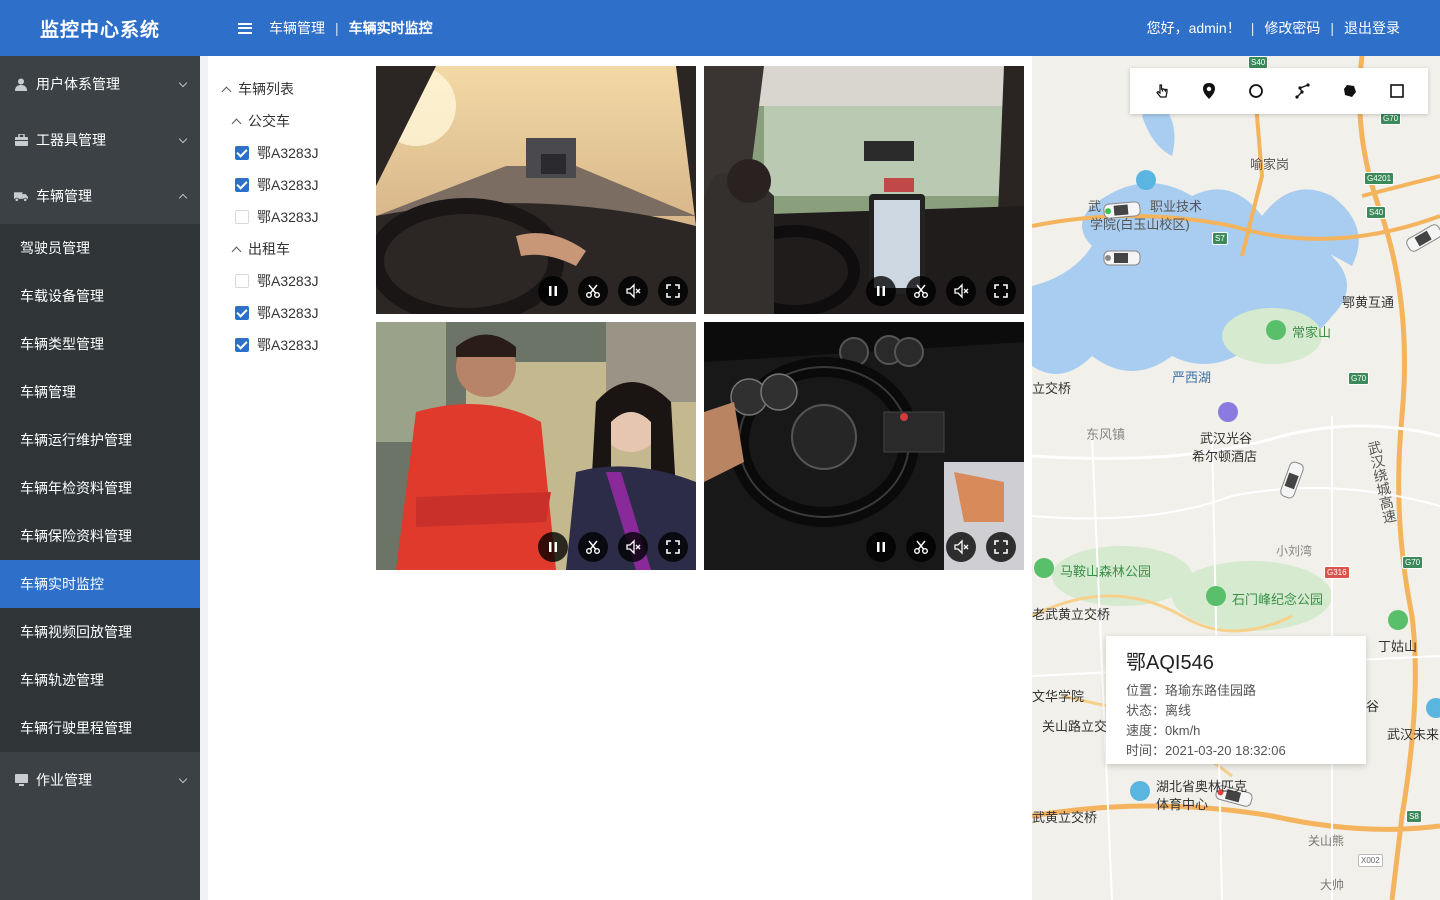  Describe the element at coordinates (1279, 91) in the screenshot. I see `map-draw-toolbar` at that location.